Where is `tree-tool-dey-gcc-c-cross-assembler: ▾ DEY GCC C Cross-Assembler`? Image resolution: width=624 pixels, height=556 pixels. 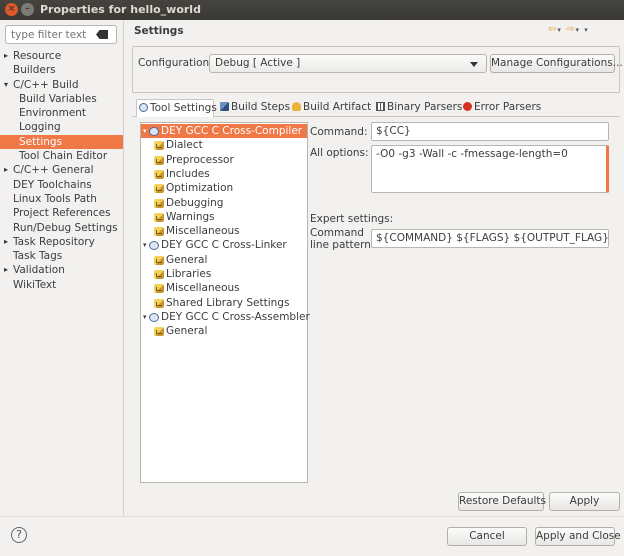
tree-tool-dey-gcc-c-cross-assembler: ▾ DEY GCC C Cross-Assembler is located at coordinates (225, 317).